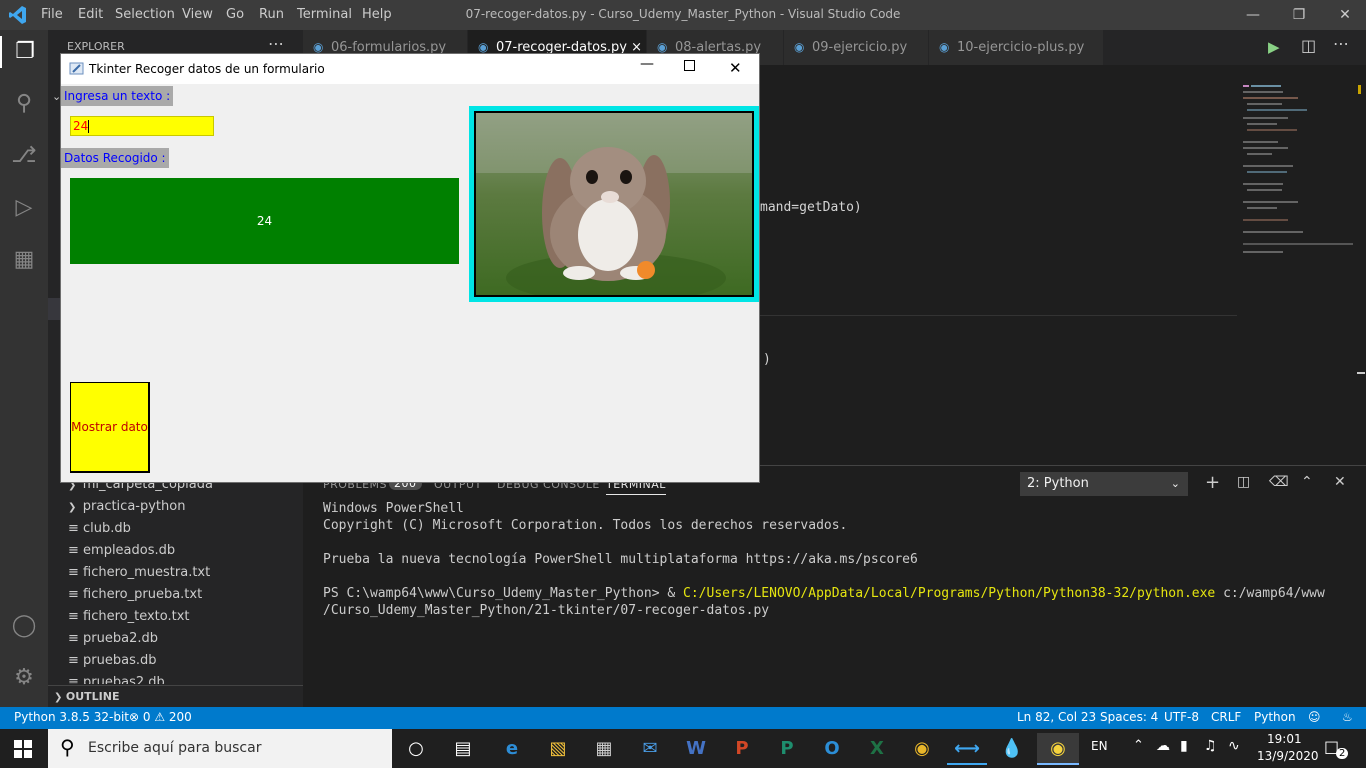 This screenshot has height=768, width=1366. What do you see at coordinates (121, 551) in the screenshot?
I see `explorer-item: ≡ empleados.db` at bounding box center [121, 551].